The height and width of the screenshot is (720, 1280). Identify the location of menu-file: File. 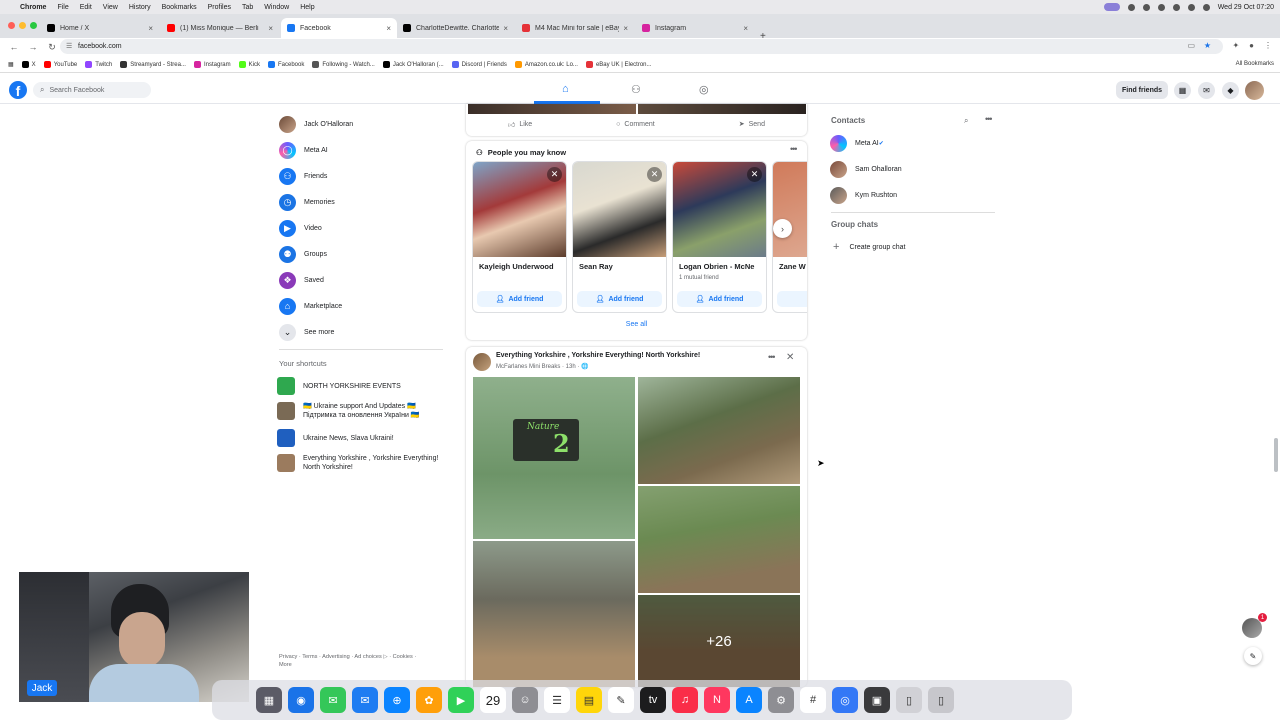
(62, 7).